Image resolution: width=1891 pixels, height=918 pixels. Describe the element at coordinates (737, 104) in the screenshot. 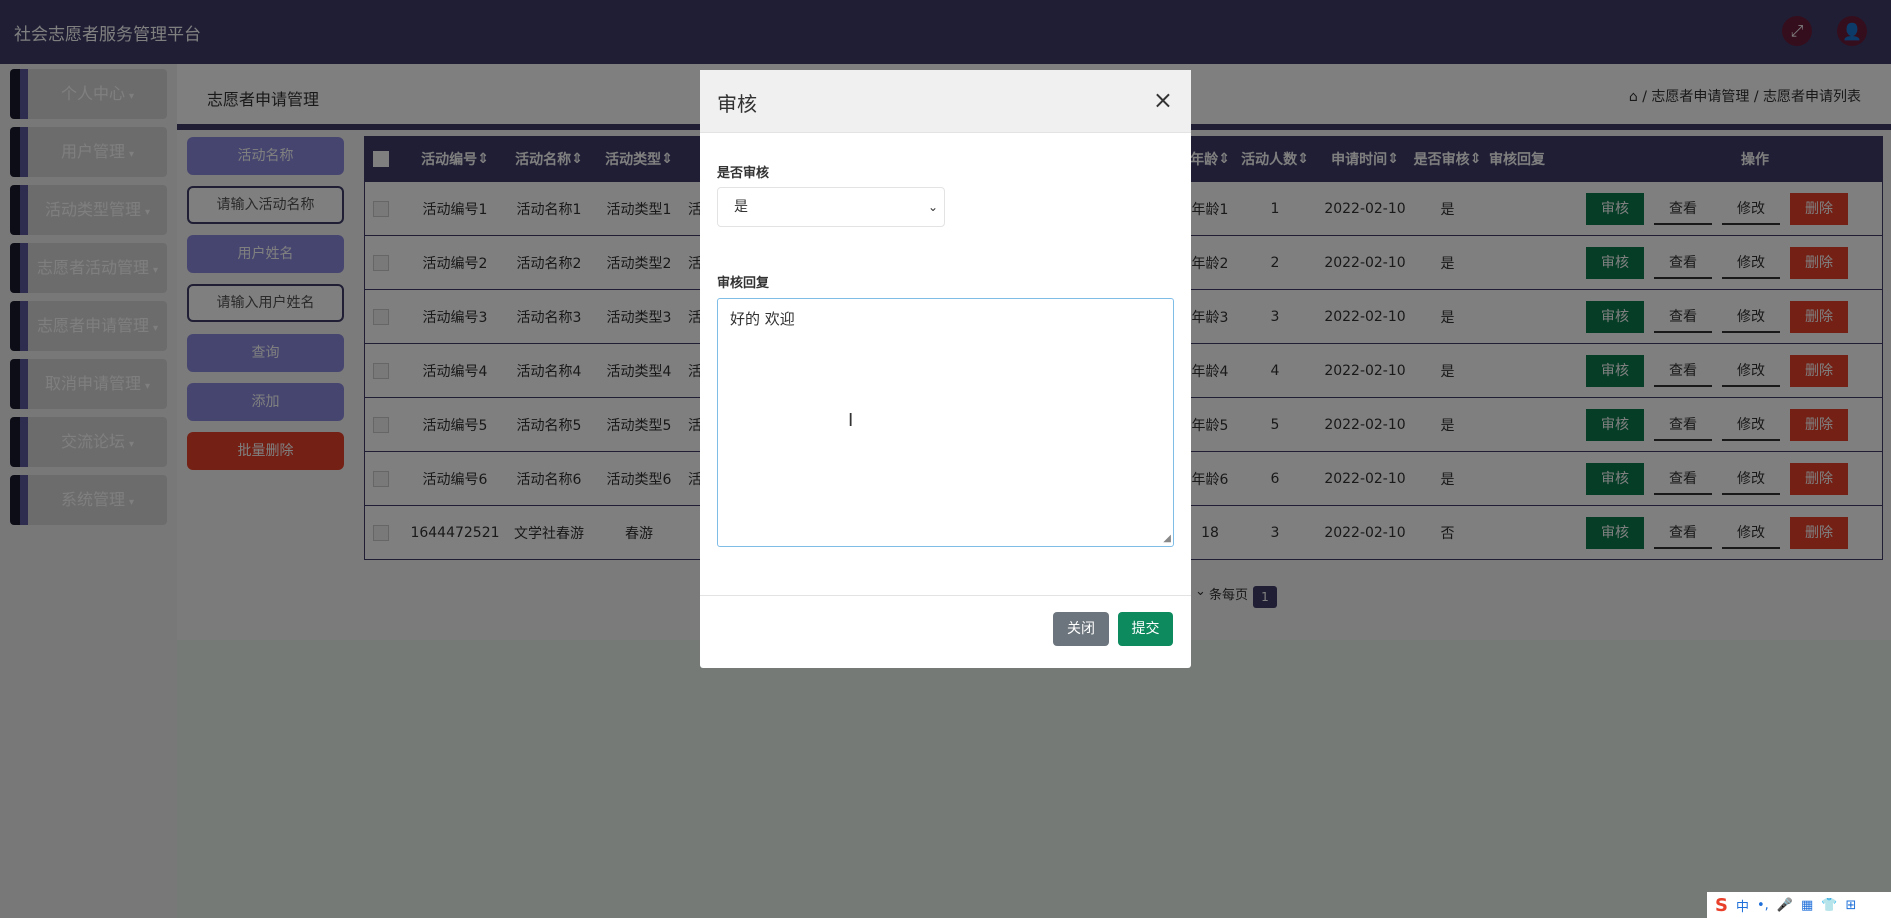

I see `dialog-title: 审核` at that location.